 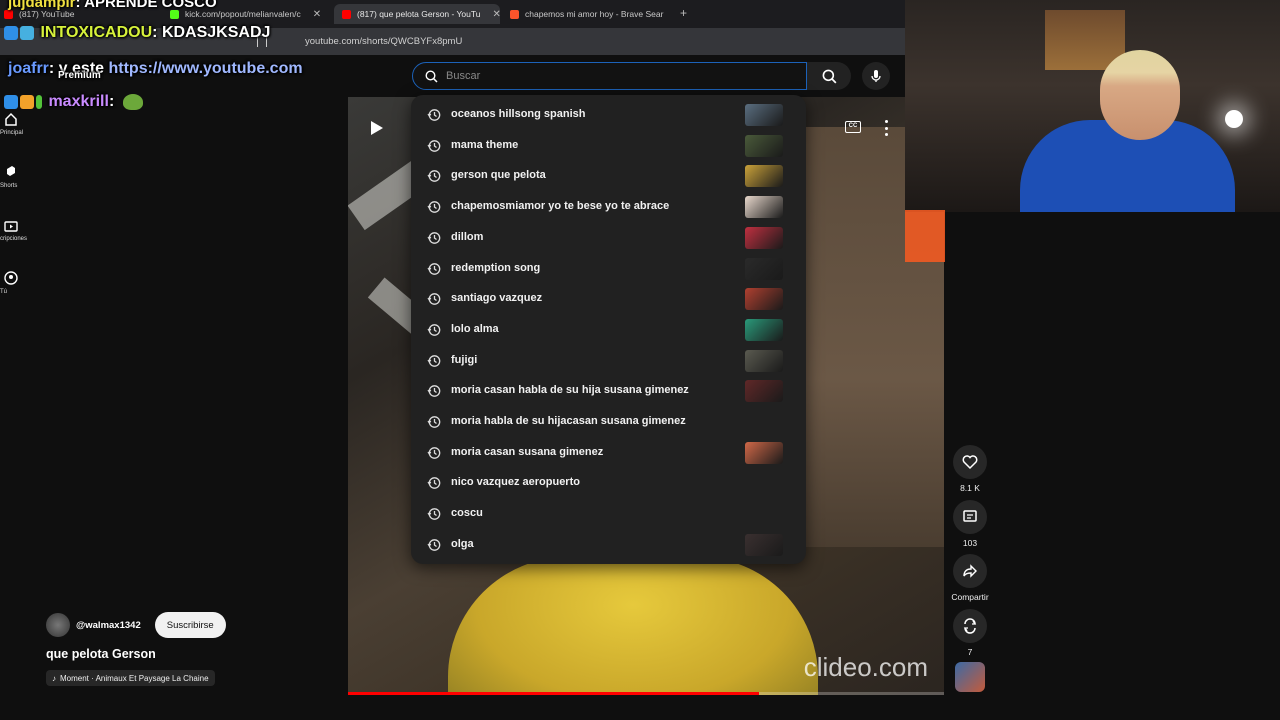 I want to click on channel-handle: @walmax1342, so click(x=108, y=625).